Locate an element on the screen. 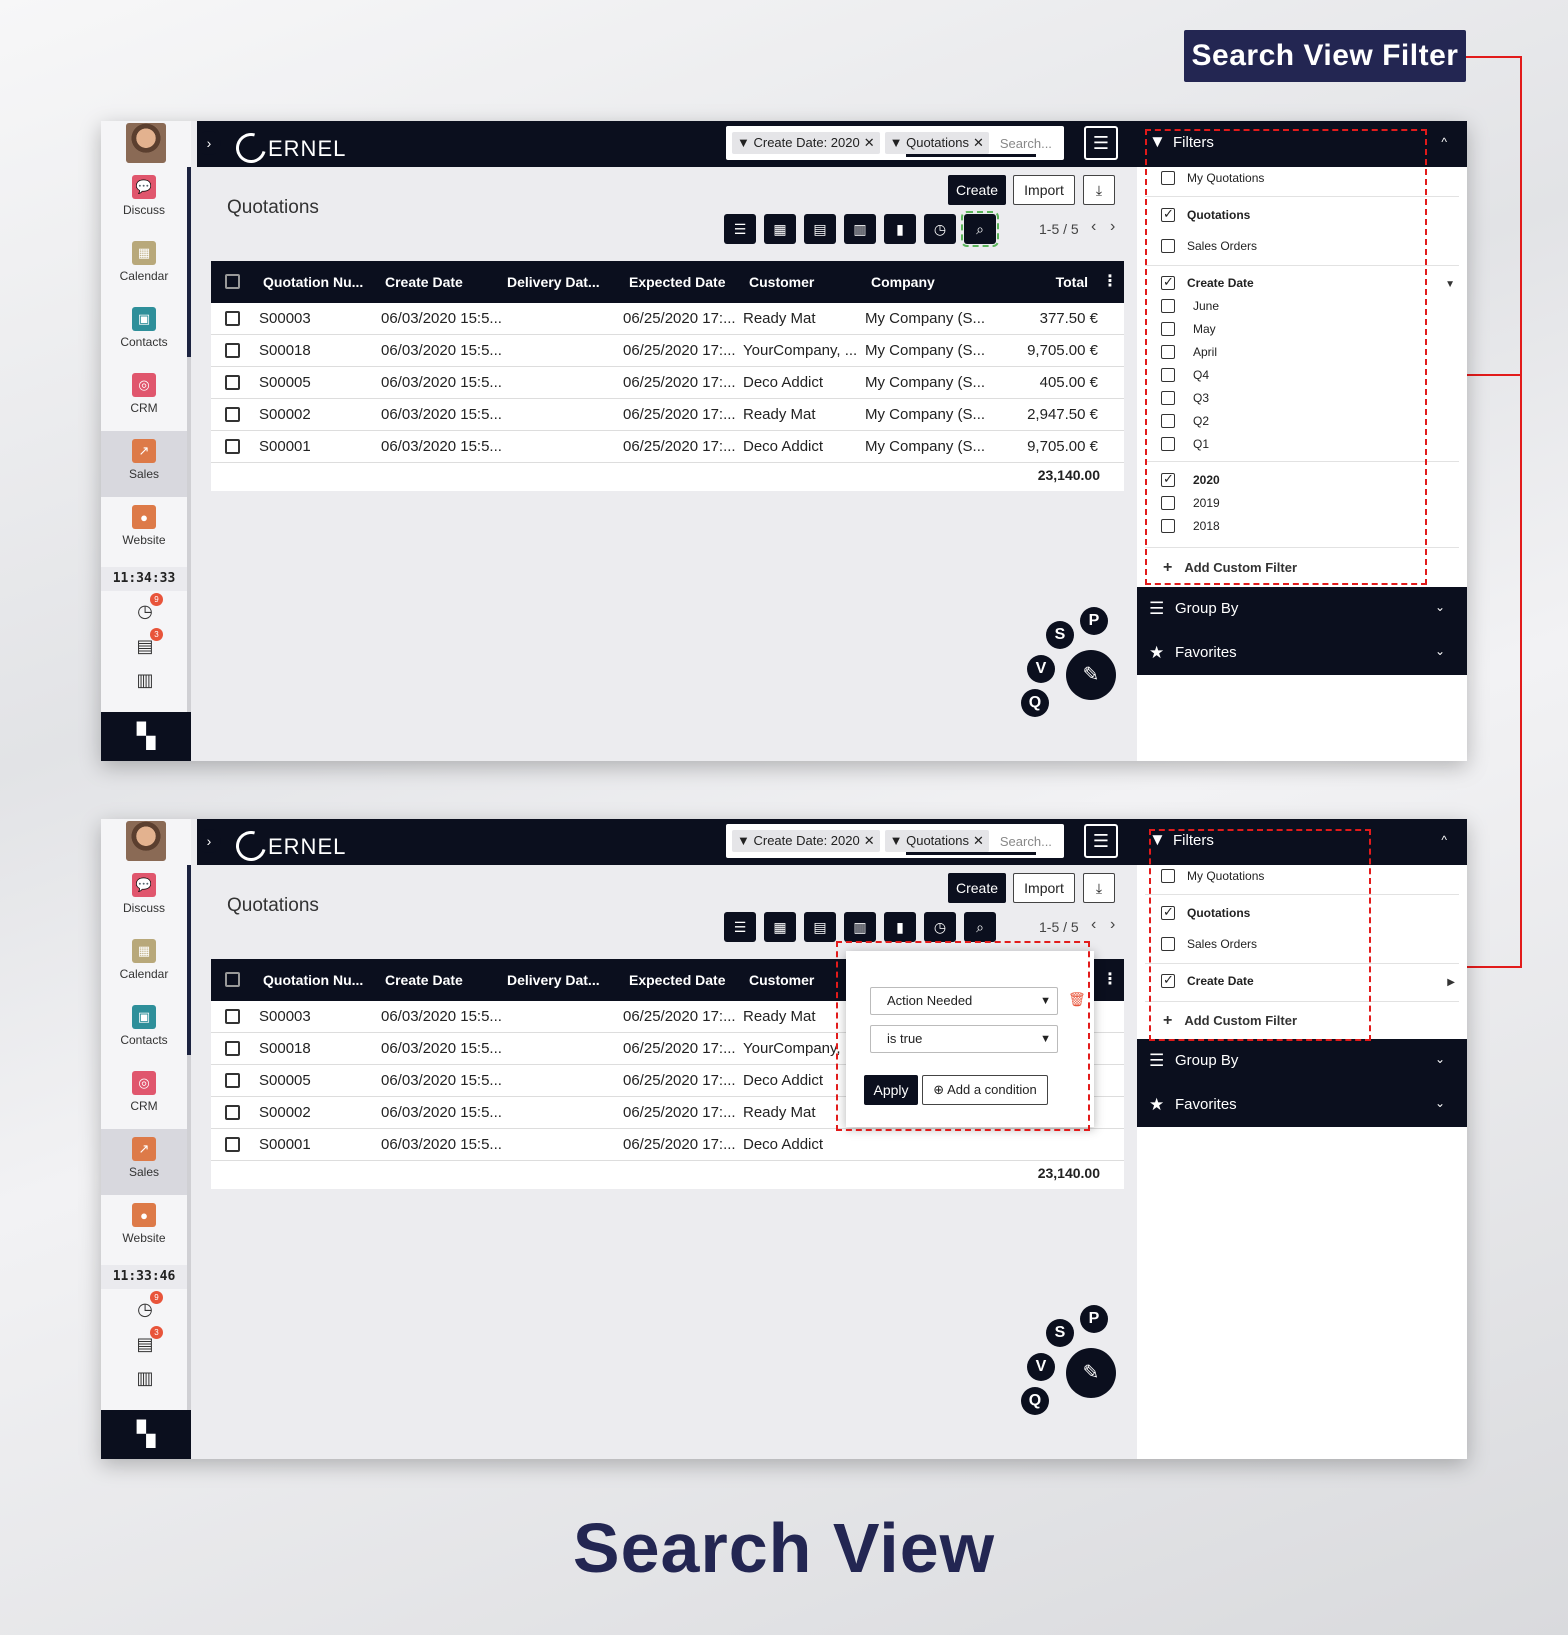  pager-value: 1-5 / 5 is located at coordinates (1059, 229).